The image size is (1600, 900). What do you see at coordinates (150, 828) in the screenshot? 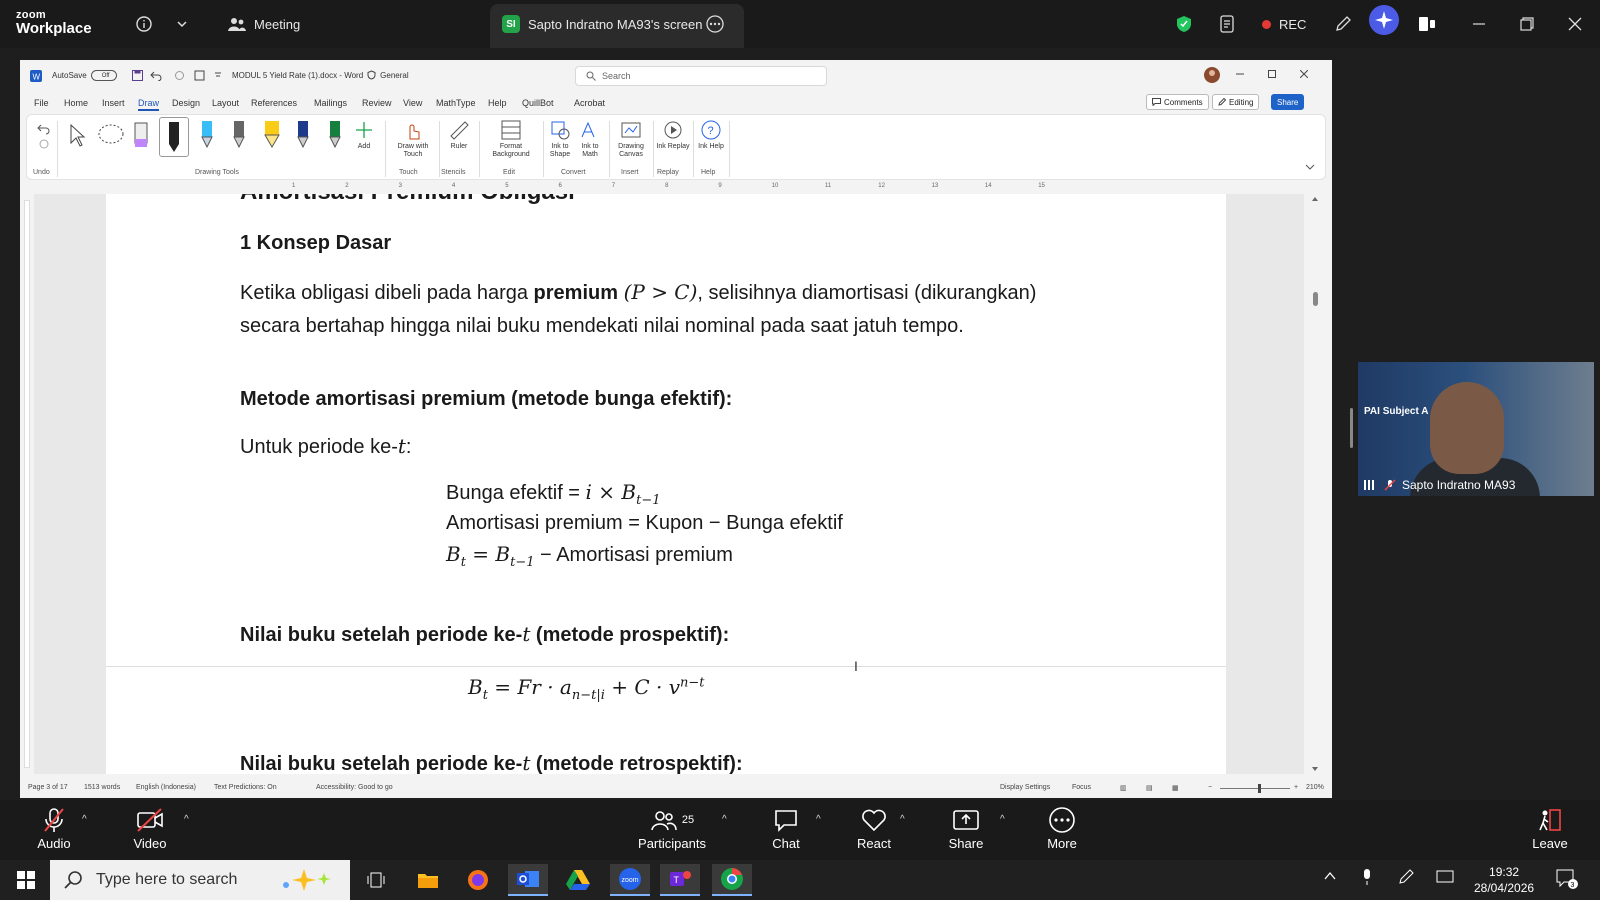
I see `video-button: Video` at bounding box center [150, 828].